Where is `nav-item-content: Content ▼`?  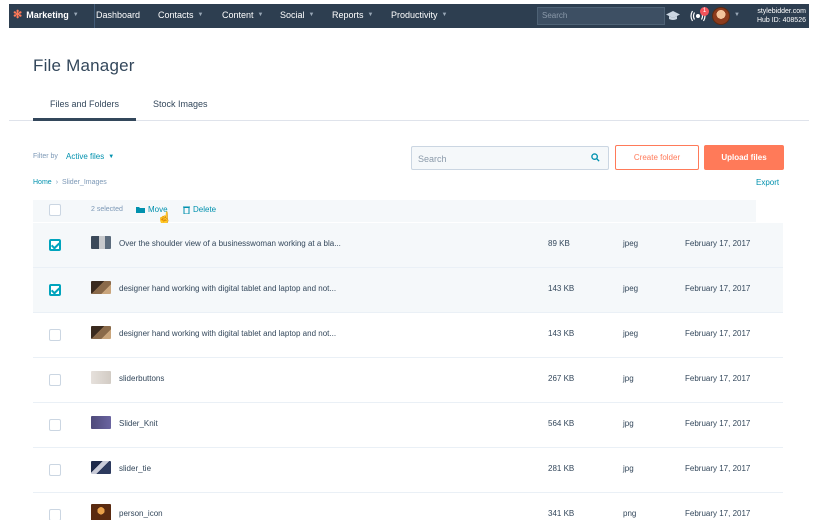 nav-item-content: Content ▼ is located at coordinates (242, 15).